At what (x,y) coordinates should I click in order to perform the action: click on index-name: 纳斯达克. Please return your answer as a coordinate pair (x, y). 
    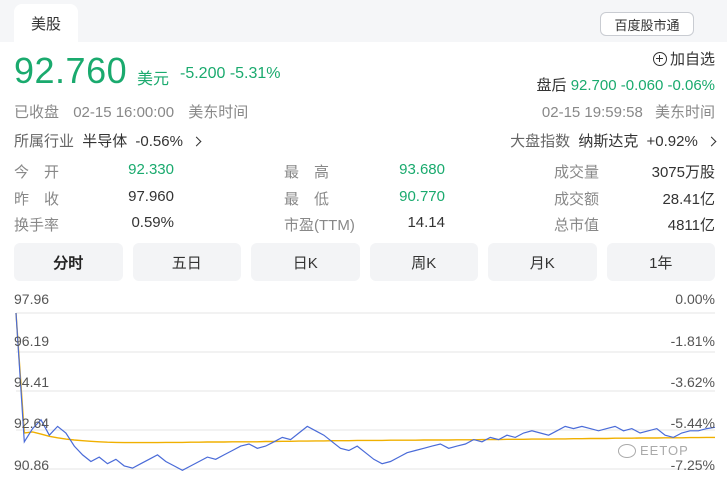
    Looking at the image, I should click on (608, 141).